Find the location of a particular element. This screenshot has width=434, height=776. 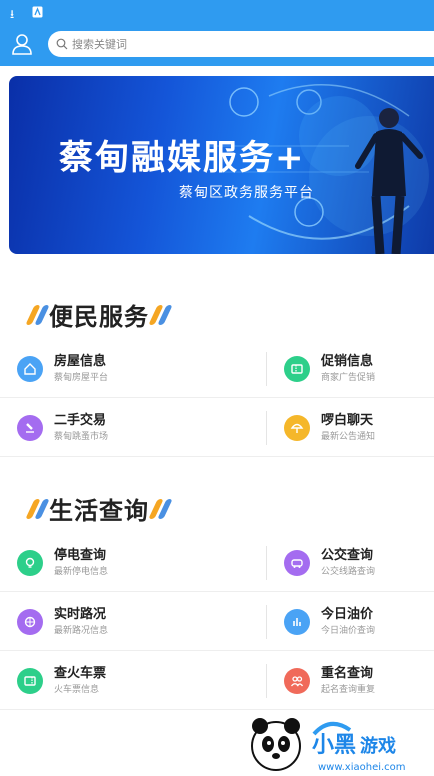

service-item-subtitle: 蔡甸房屋平台 is located at coordinates (81, 377).